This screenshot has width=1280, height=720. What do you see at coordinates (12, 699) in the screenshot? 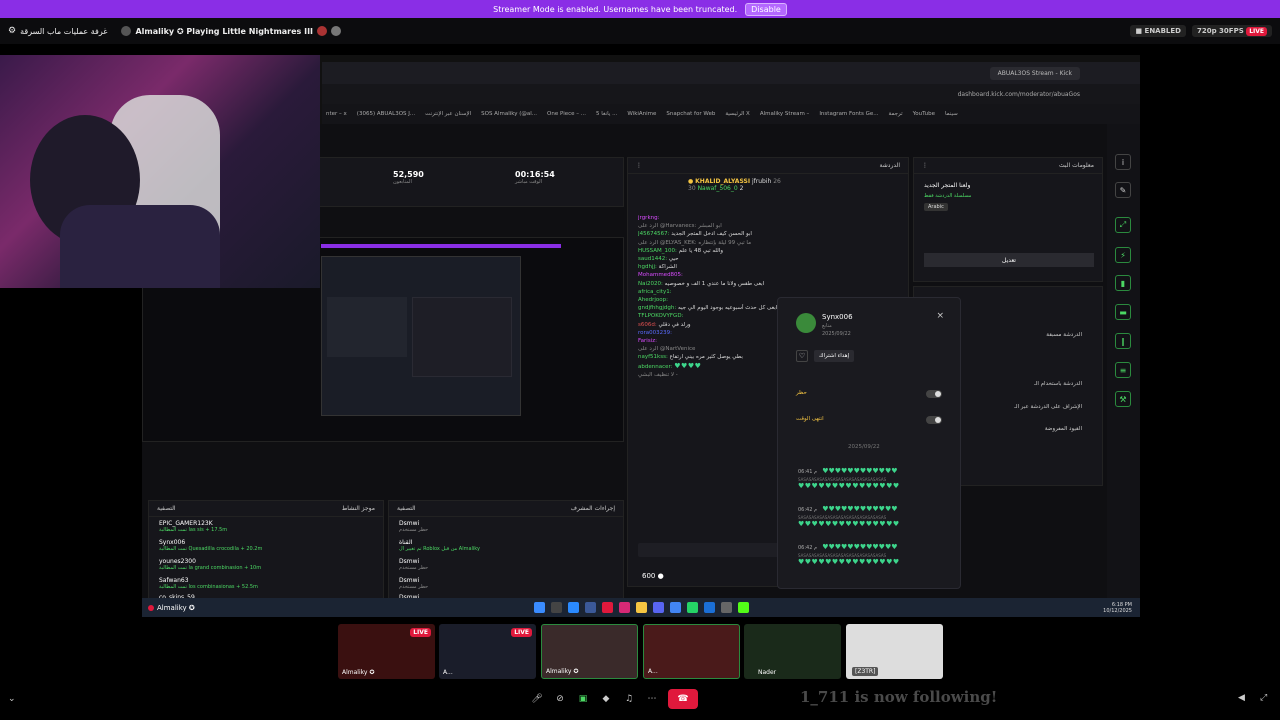
I see `chevron-down-icon: ⌄` at bounding box center [12, 699].